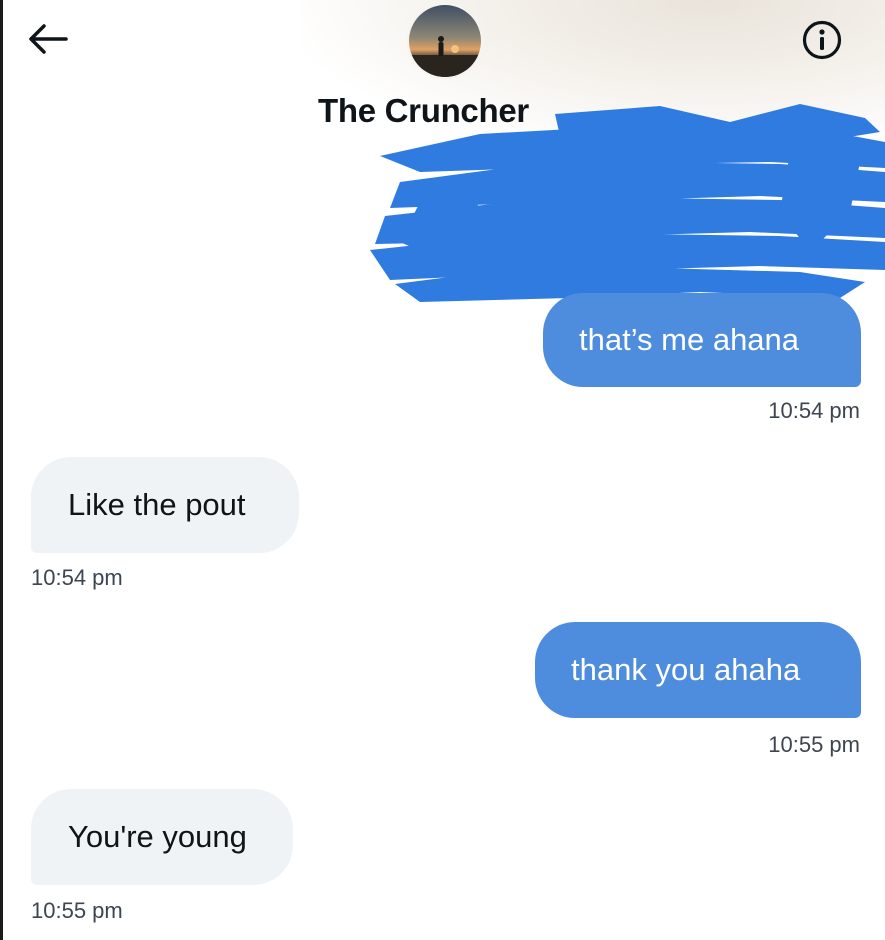  Describe the element at coordinates (48, 39) in the screenshot. I see `arrow-left-icon` at that location.